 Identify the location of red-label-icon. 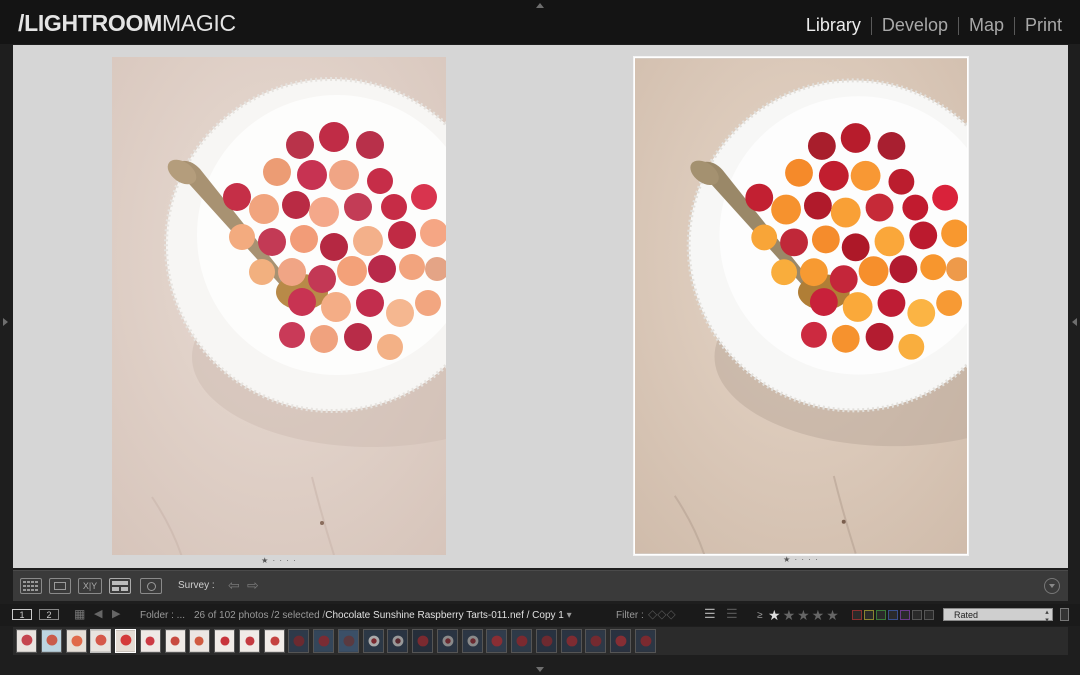
(857, 615).